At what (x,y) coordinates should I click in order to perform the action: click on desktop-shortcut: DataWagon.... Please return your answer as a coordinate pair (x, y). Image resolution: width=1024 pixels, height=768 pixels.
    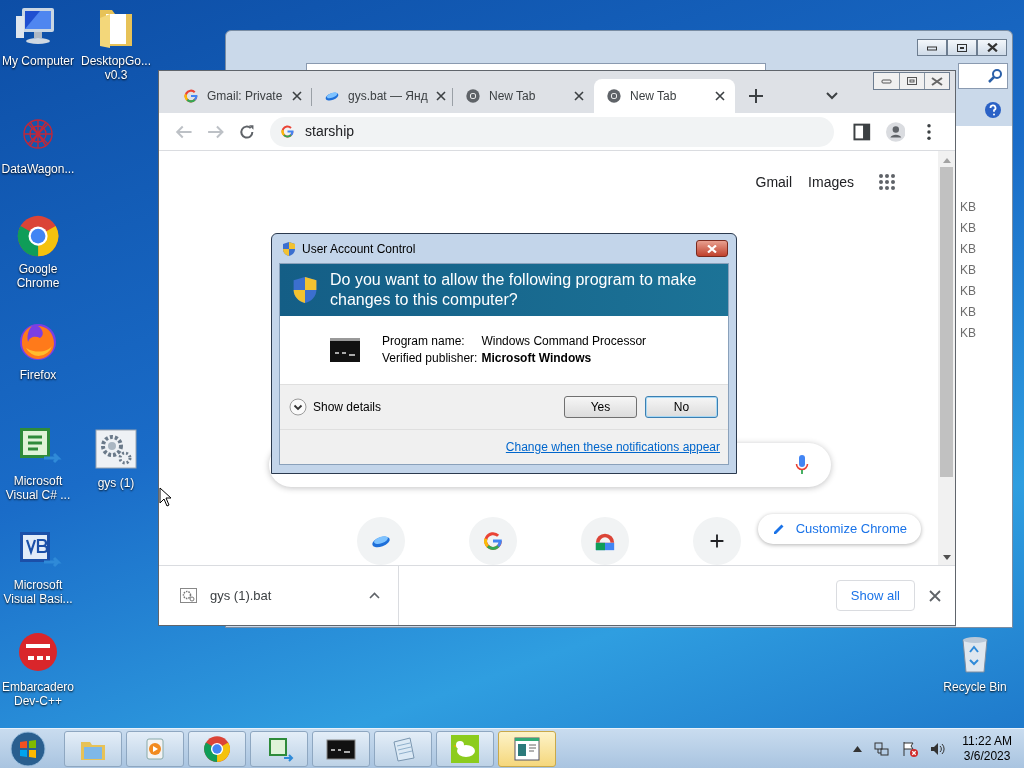
    Looking at the image, I should click on (38, 144).